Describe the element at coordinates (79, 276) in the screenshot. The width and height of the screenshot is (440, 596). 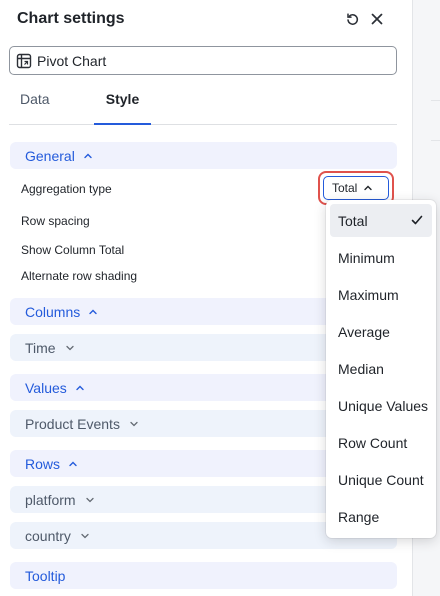
I see `alternate-row-shading-label: Alternate row shading` at that location.